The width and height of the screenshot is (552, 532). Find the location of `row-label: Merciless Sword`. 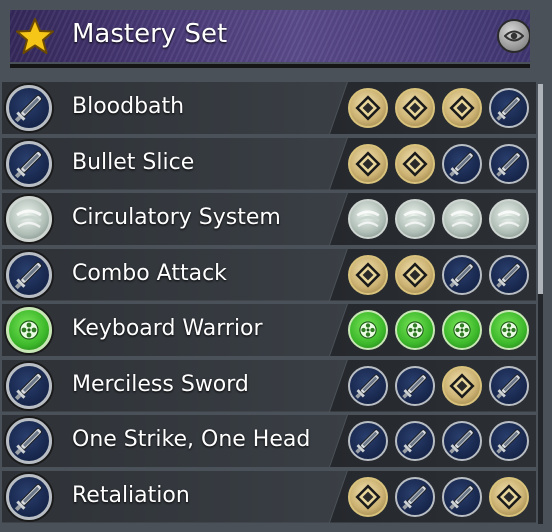

row-label: Merciless Sword is located at coordinates (160, 384).